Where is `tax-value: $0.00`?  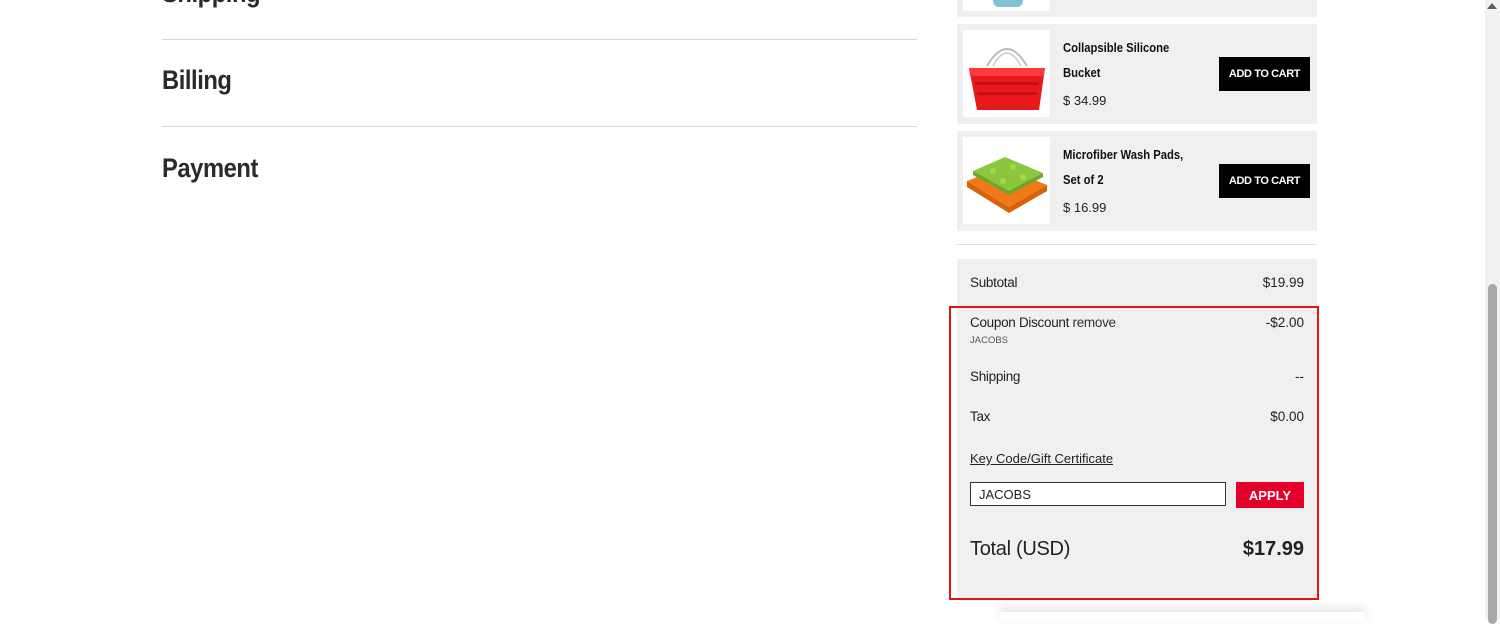 tax-value: $0.00 is located at coordinates (1287, 416).